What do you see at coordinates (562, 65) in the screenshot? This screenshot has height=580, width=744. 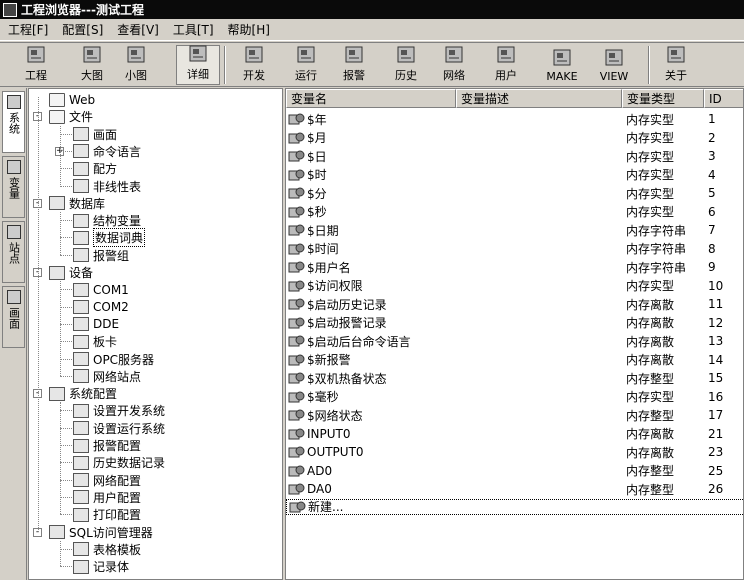 I see `toolbar-button-10: MAKE` at bounding box center [562, 65].